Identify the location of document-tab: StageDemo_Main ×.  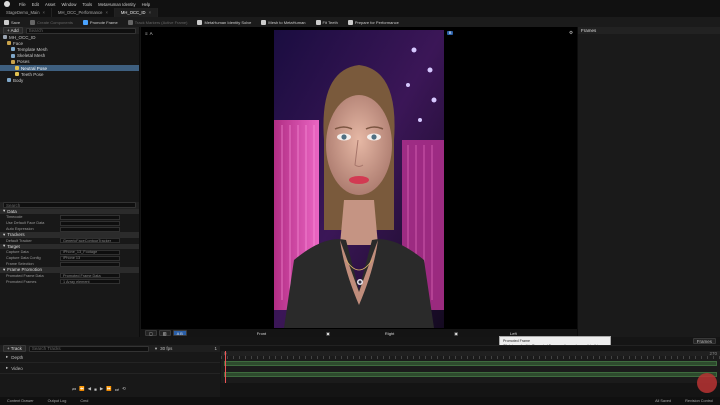
(26, 12).